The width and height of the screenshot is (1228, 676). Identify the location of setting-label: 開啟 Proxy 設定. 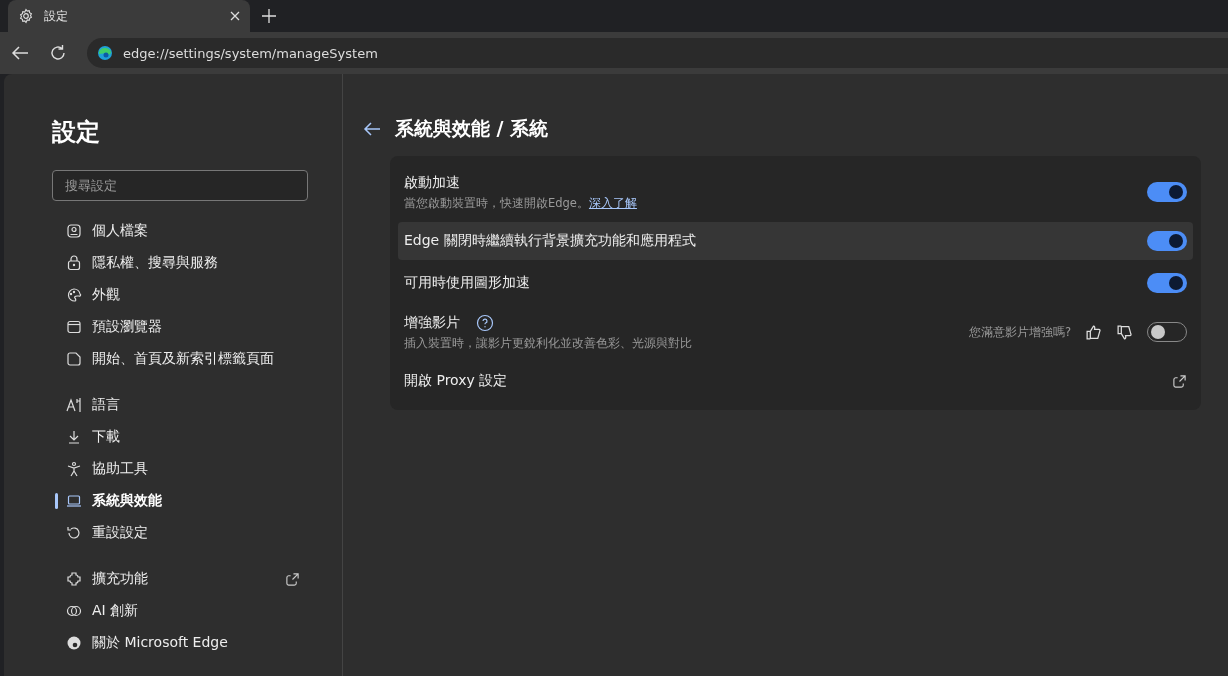
(456, 381).